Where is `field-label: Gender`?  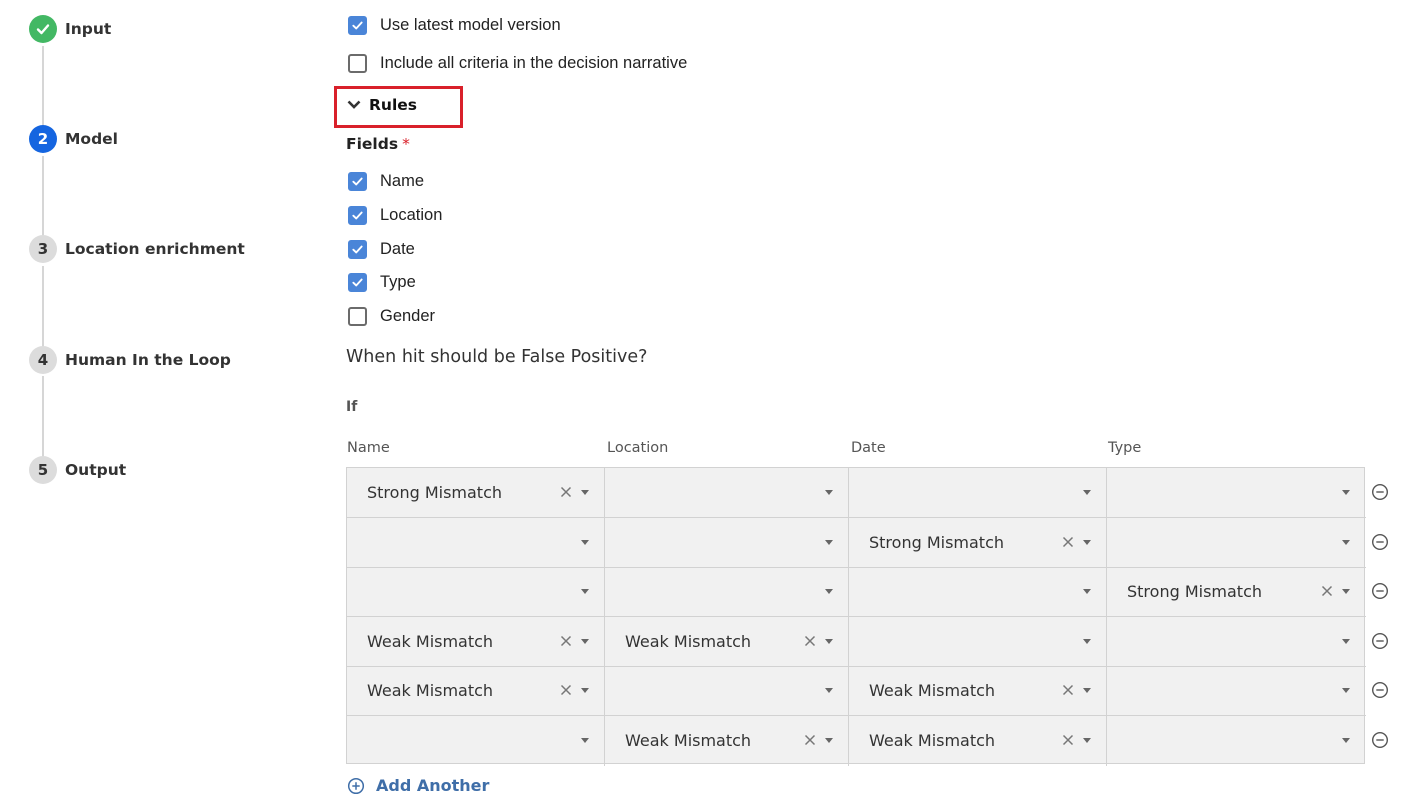 field-label: Gender is located at coordinates (408, 315).